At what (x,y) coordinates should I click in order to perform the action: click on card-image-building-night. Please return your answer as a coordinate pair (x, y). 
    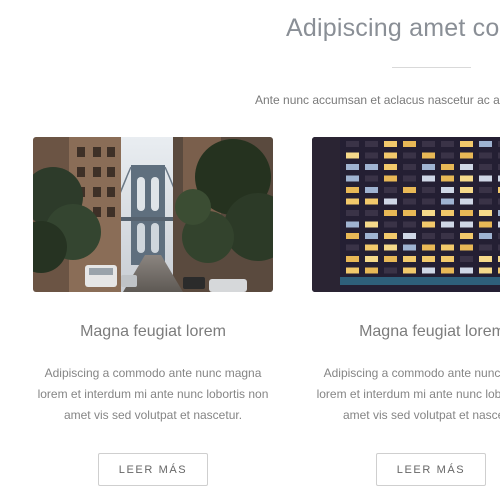
    Looking at the image, I should click on (406, 214).